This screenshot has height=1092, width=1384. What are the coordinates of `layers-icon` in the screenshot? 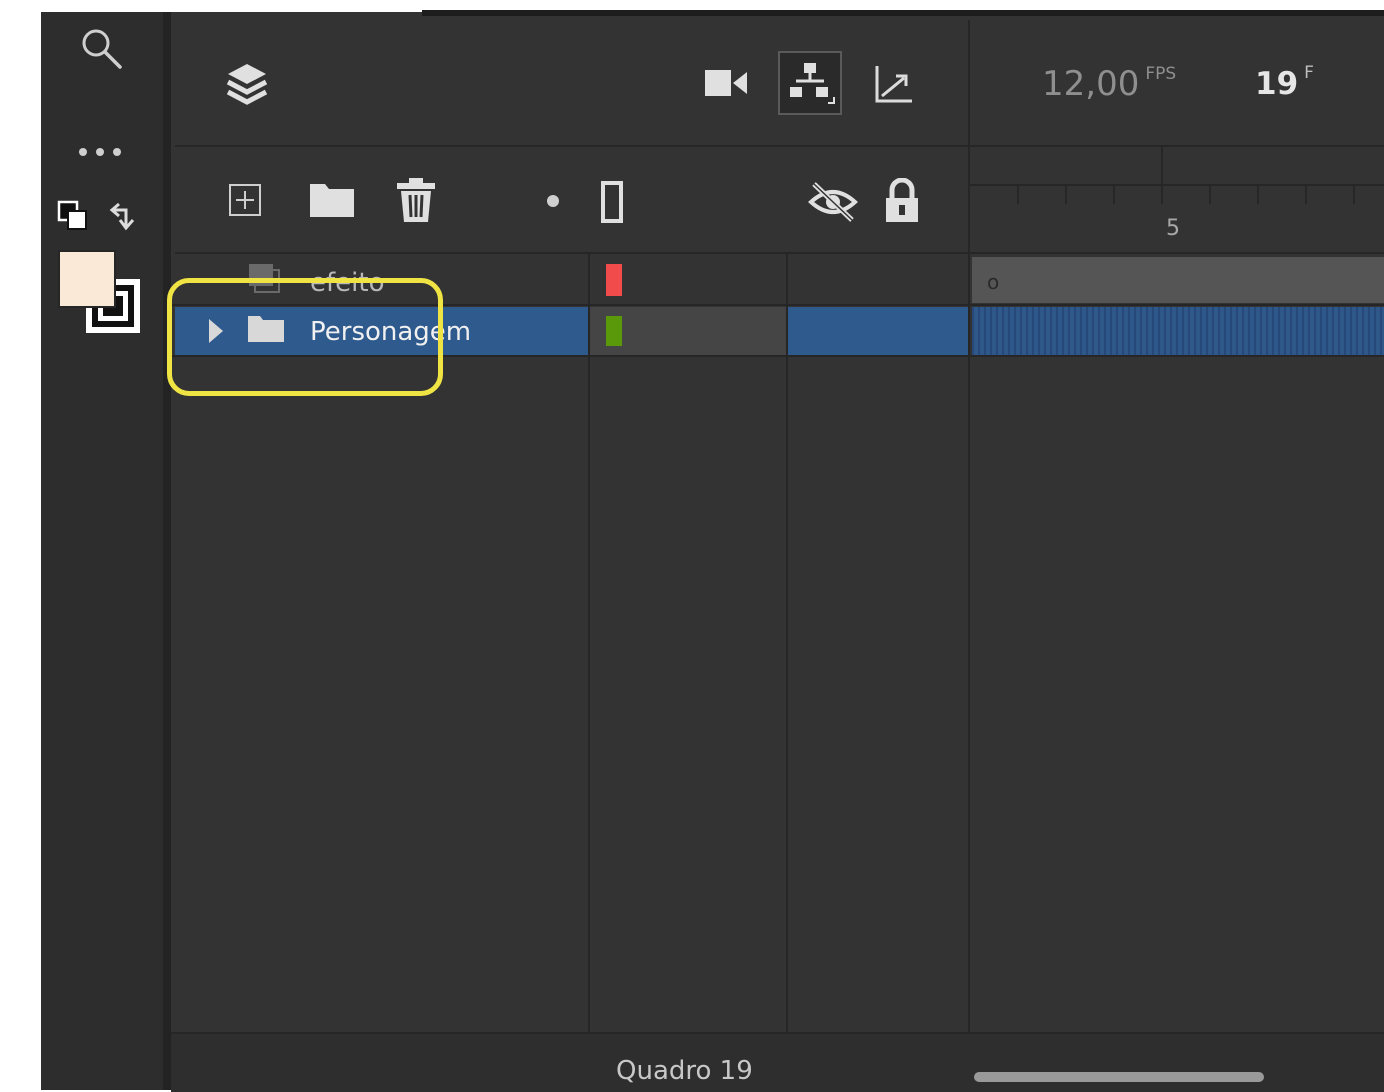 It's located at (247, 84).